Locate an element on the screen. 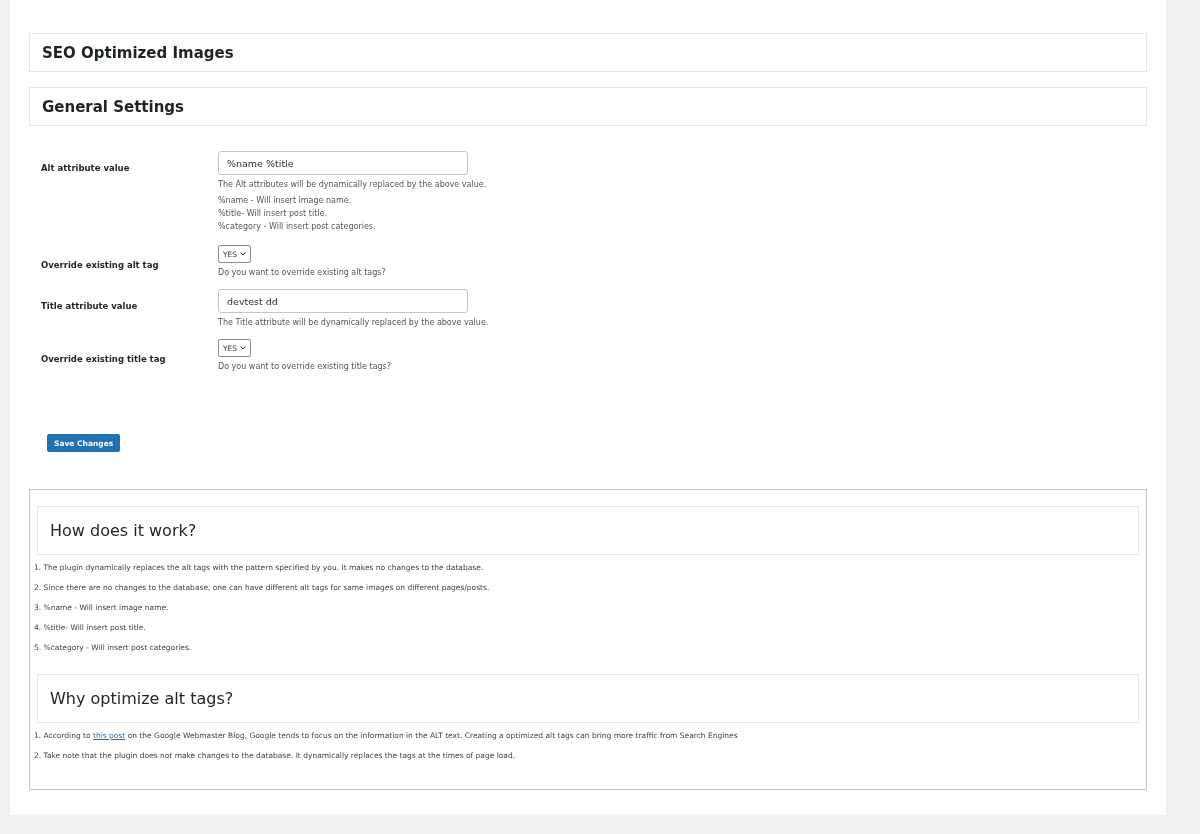 This screenshot has width=1200, height=834. field-label: Alt attribute value is located at coordinates (86, 167).